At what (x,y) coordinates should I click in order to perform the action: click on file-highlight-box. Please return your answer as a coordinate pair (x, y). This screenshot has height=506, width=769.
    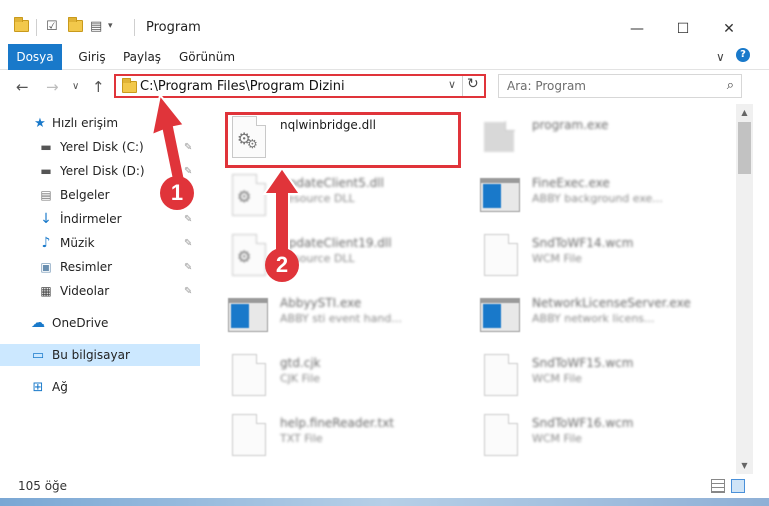
    Looking at the image, I should click on (343, 140).